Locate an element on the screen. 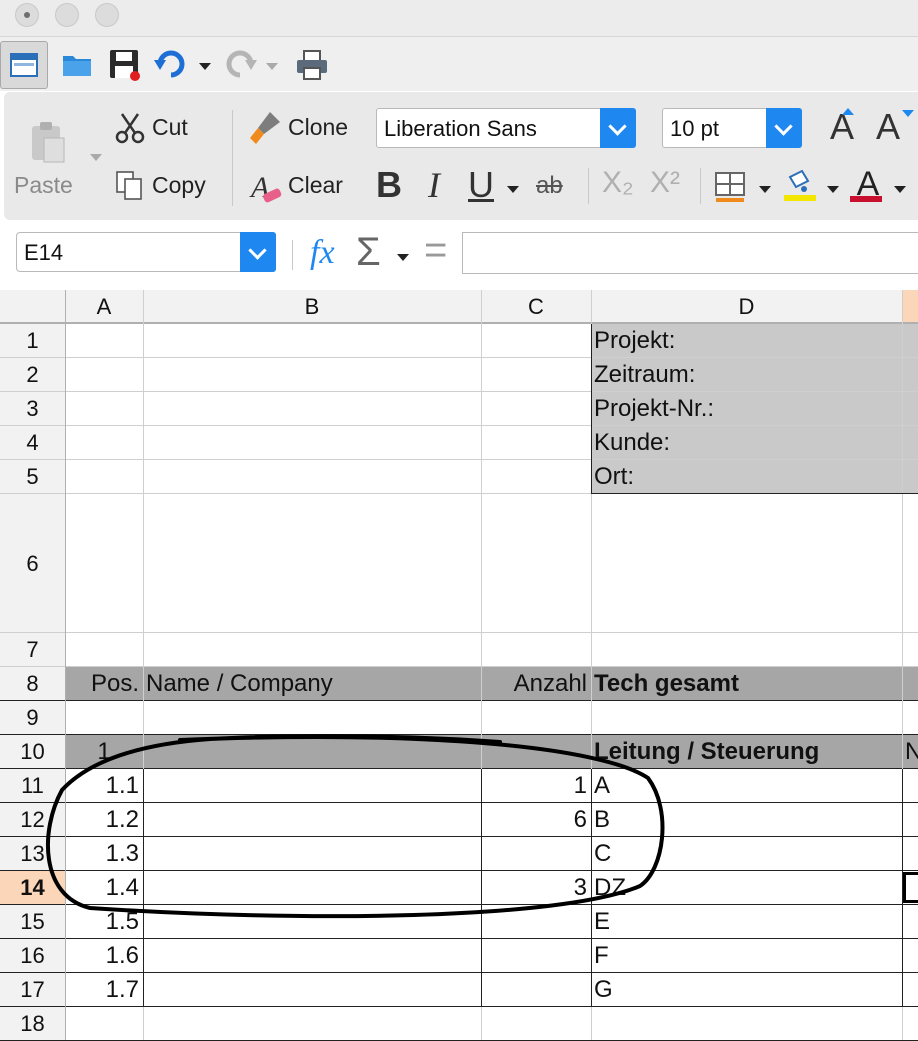 This screenshot has width=918, height=1041. cell-d17: G is located at coordinates (746, 990).